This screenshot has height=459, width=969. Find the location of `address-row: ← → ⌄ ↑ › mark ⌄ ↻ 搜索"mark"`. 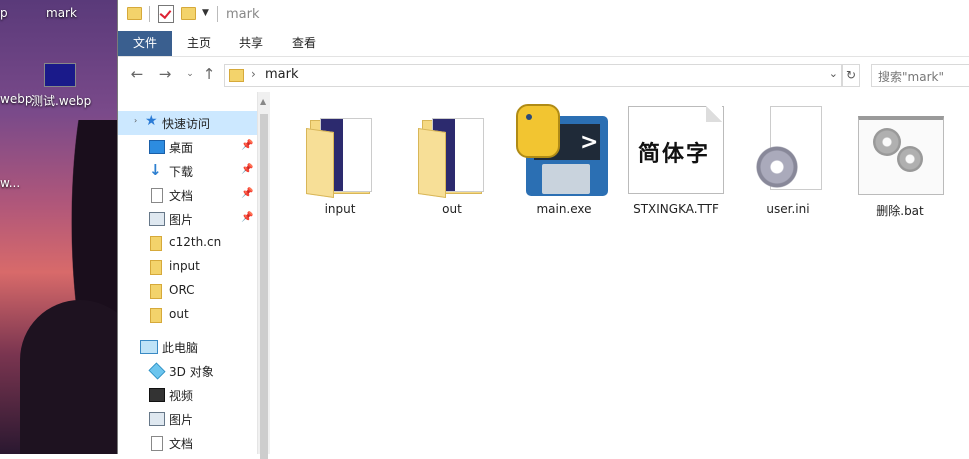

address-row: ← → ⌄ ↑ › mark ⌄ ↻ 搜索"mark" is located at coordinates (543, 74).